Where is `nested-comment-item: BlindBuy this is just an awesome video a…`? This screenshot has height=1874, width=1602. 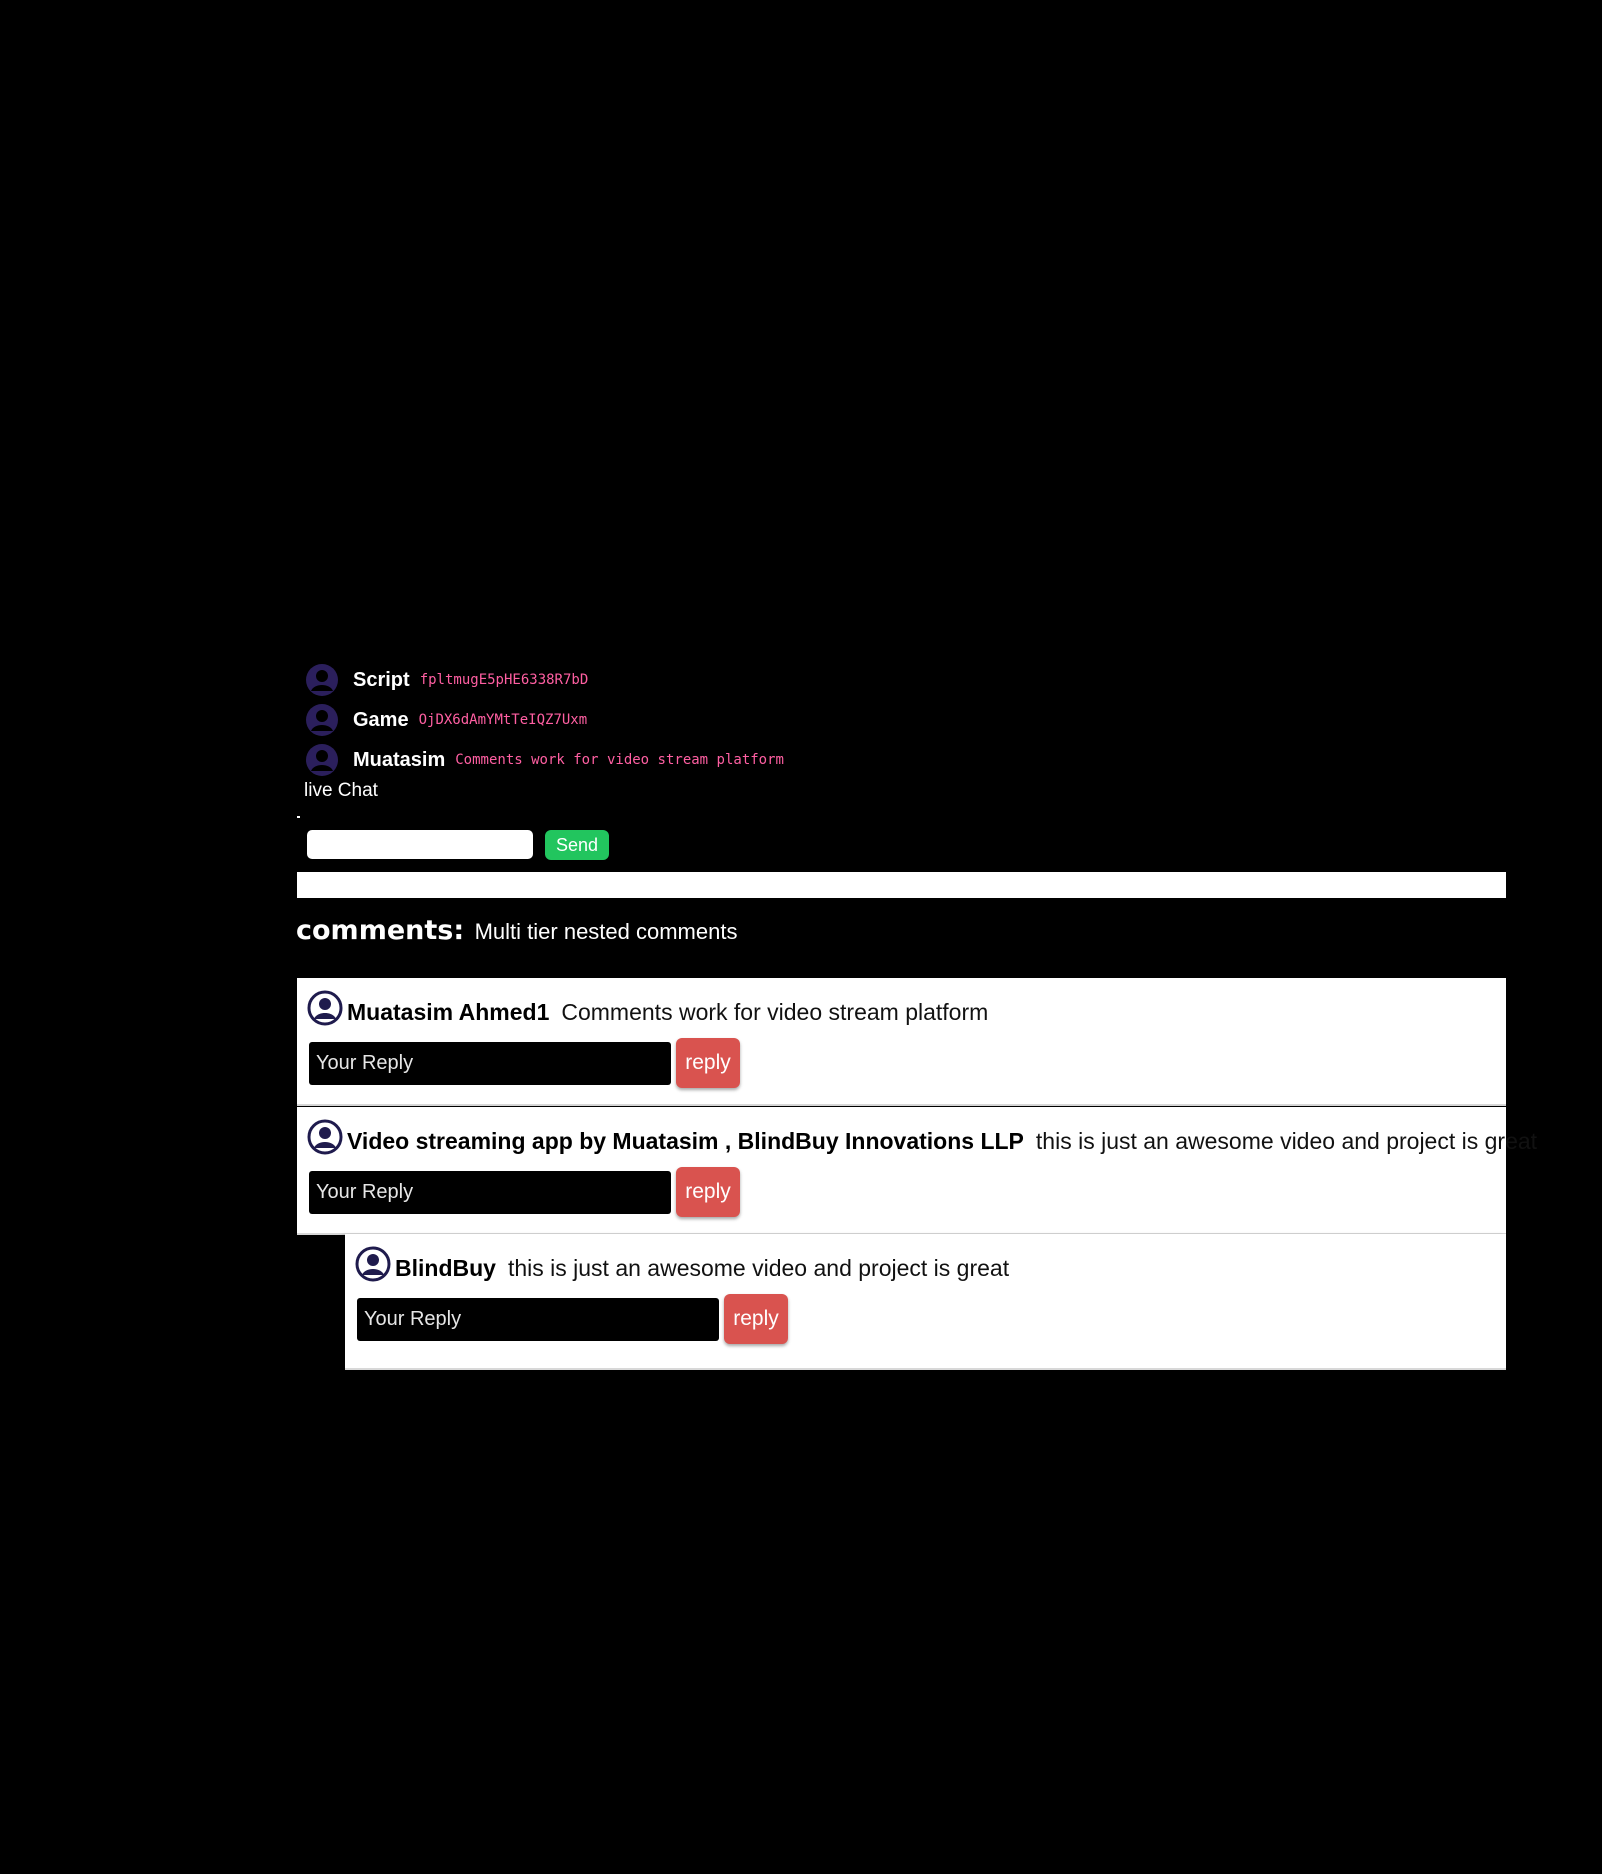
nested-comment-item: BlindBuy this is just an awesome video a… is located at coordinates (925, 1302).